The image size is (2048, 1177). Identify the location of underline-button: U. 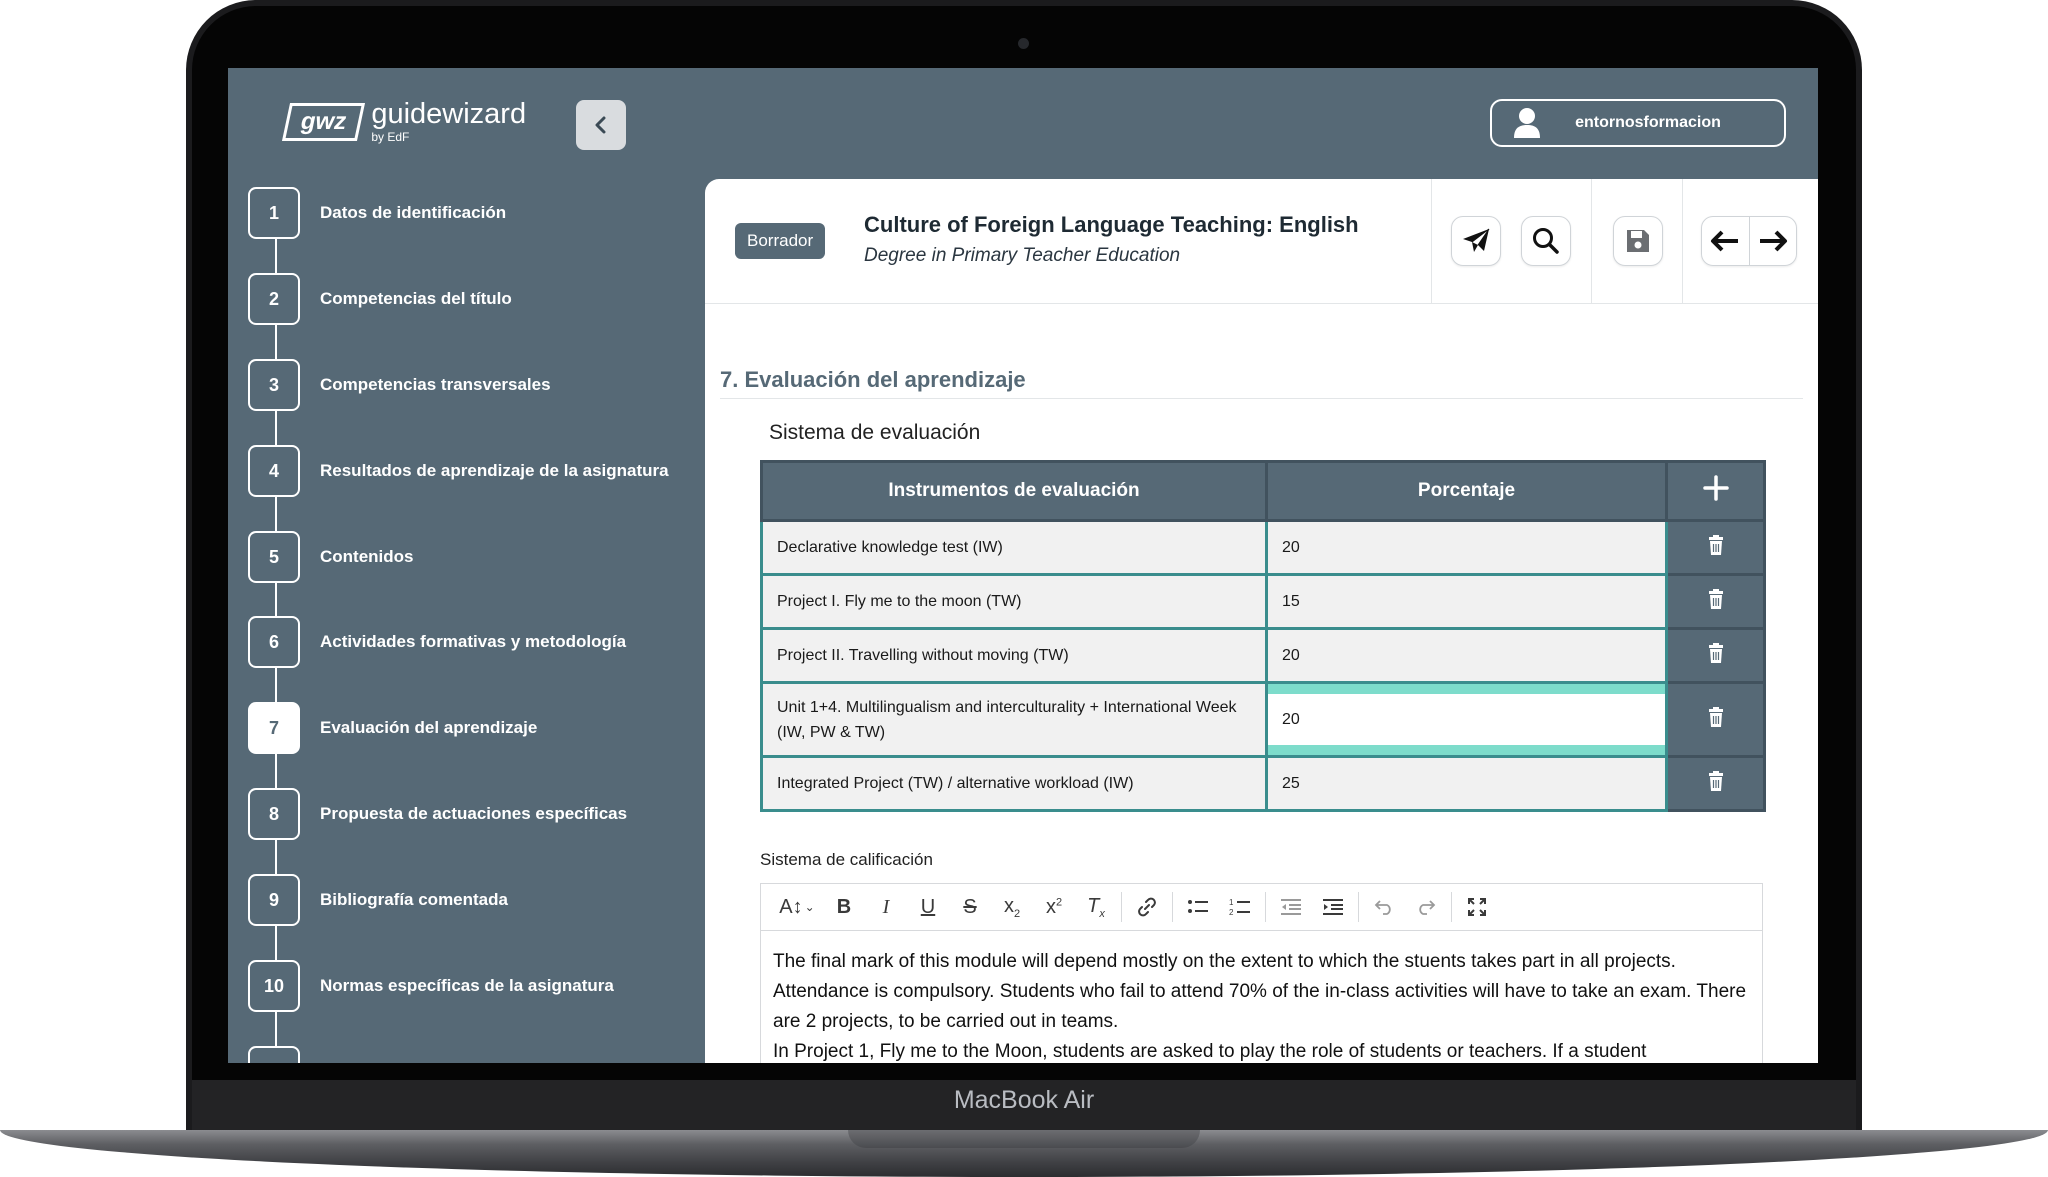
(928, 907).